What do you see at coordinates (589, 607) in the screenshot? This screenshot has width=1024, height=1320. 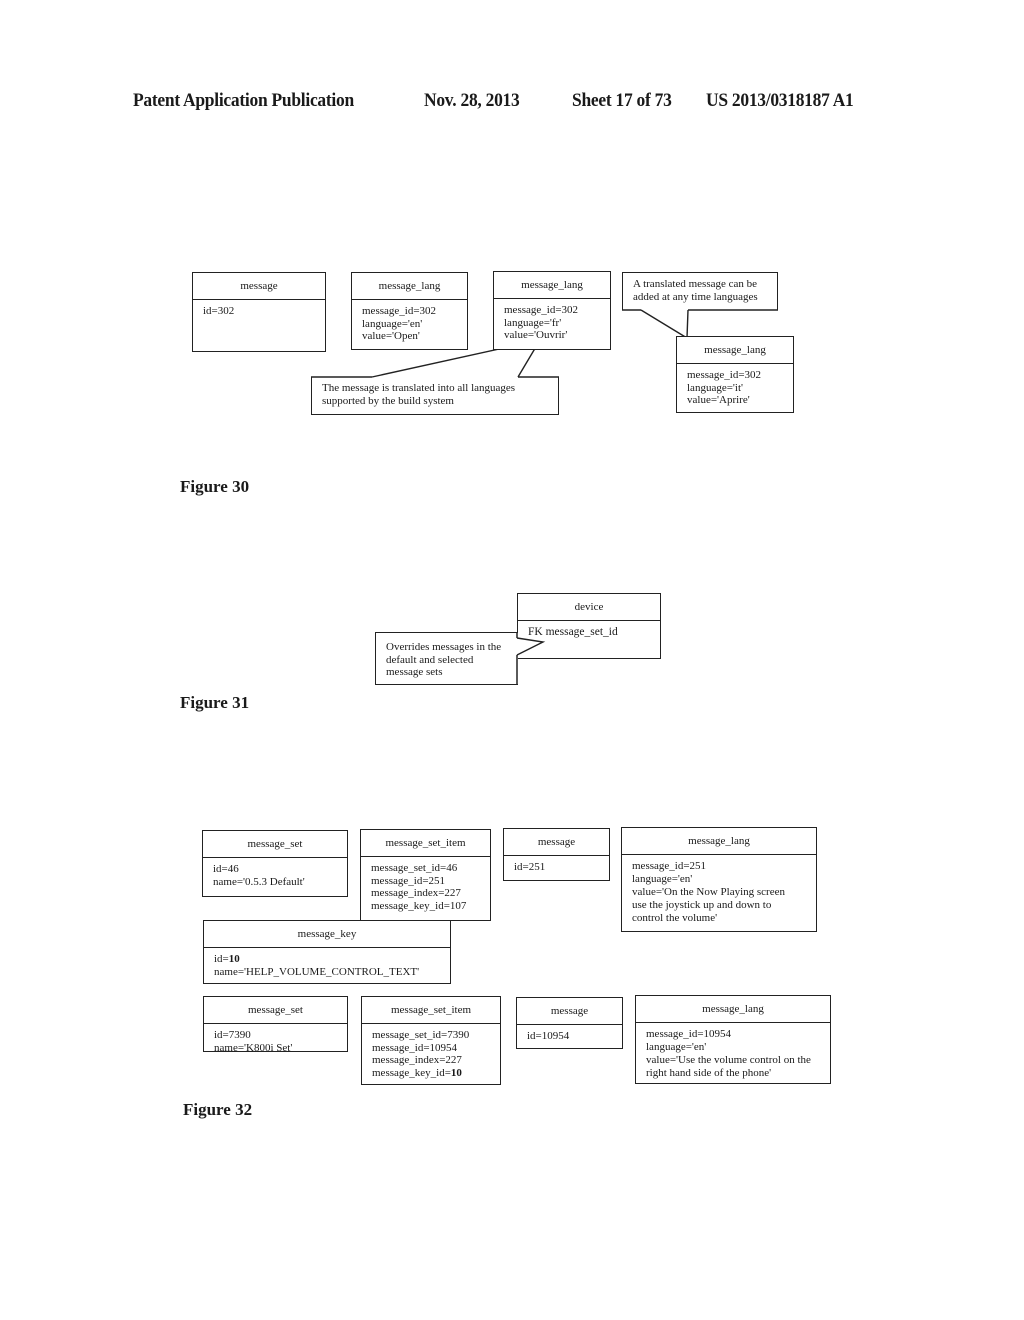 I see `entity-title: device` at bounding box center [589, 607].